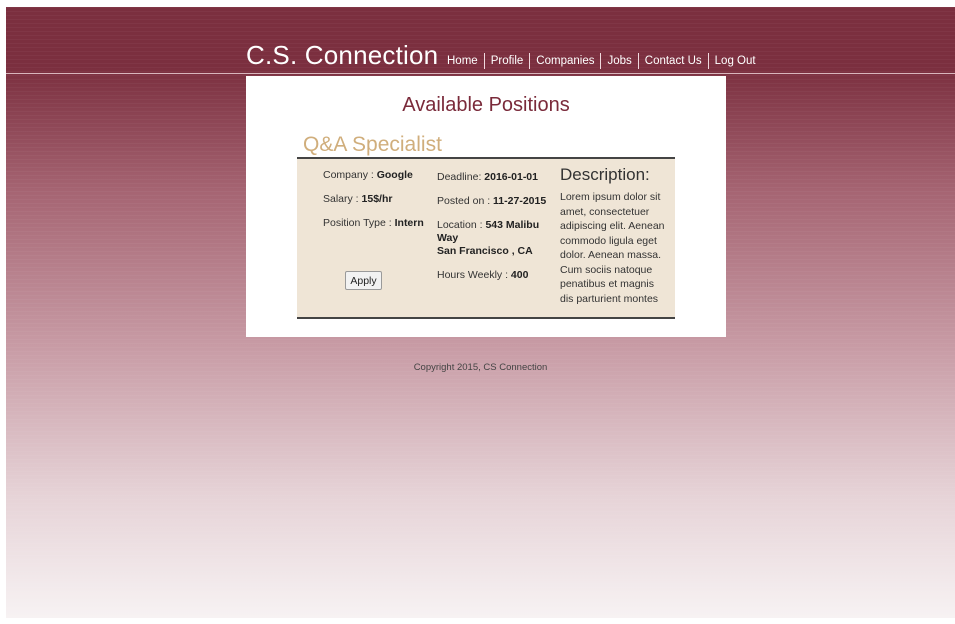 The image size is (955, 624). Describe the element at coordinates (735, 61) in the screenshot. I see `nav-log-out: Log Out` at that location.